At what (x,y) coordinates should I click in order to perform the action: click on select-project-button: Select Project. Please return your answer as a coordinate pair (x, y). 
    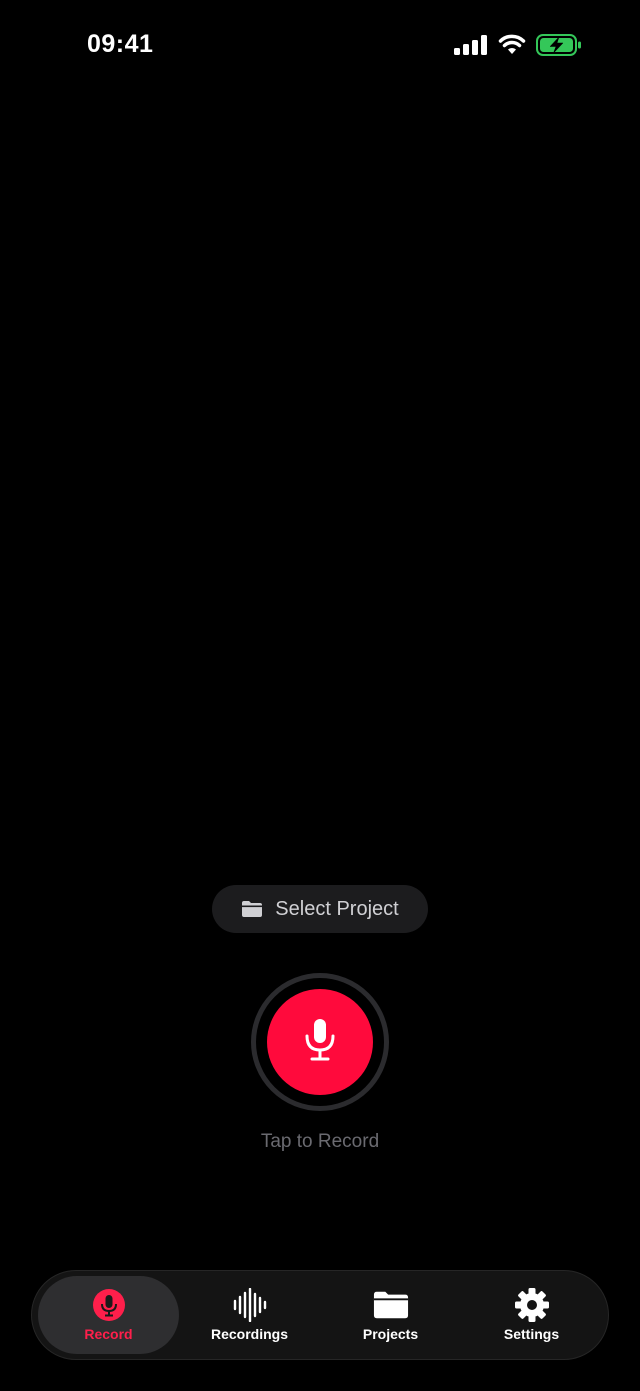
    Looking at the image, I should click on (320, 909).